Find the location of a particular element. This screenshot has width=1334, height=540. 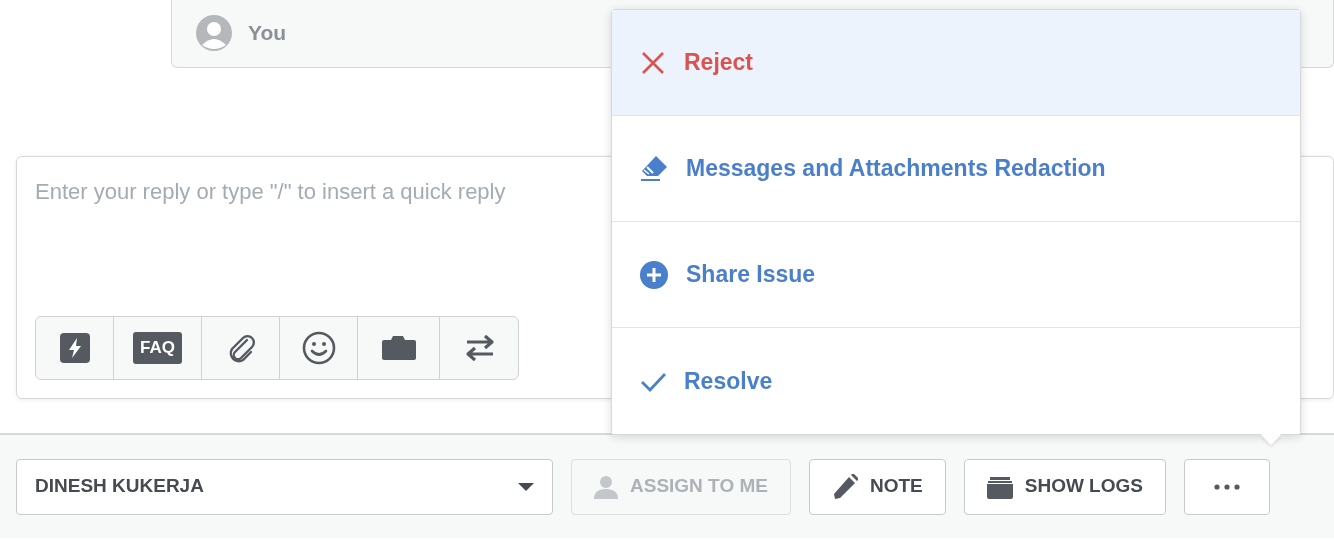

pencil-icon is located at coordinates (844, 486).